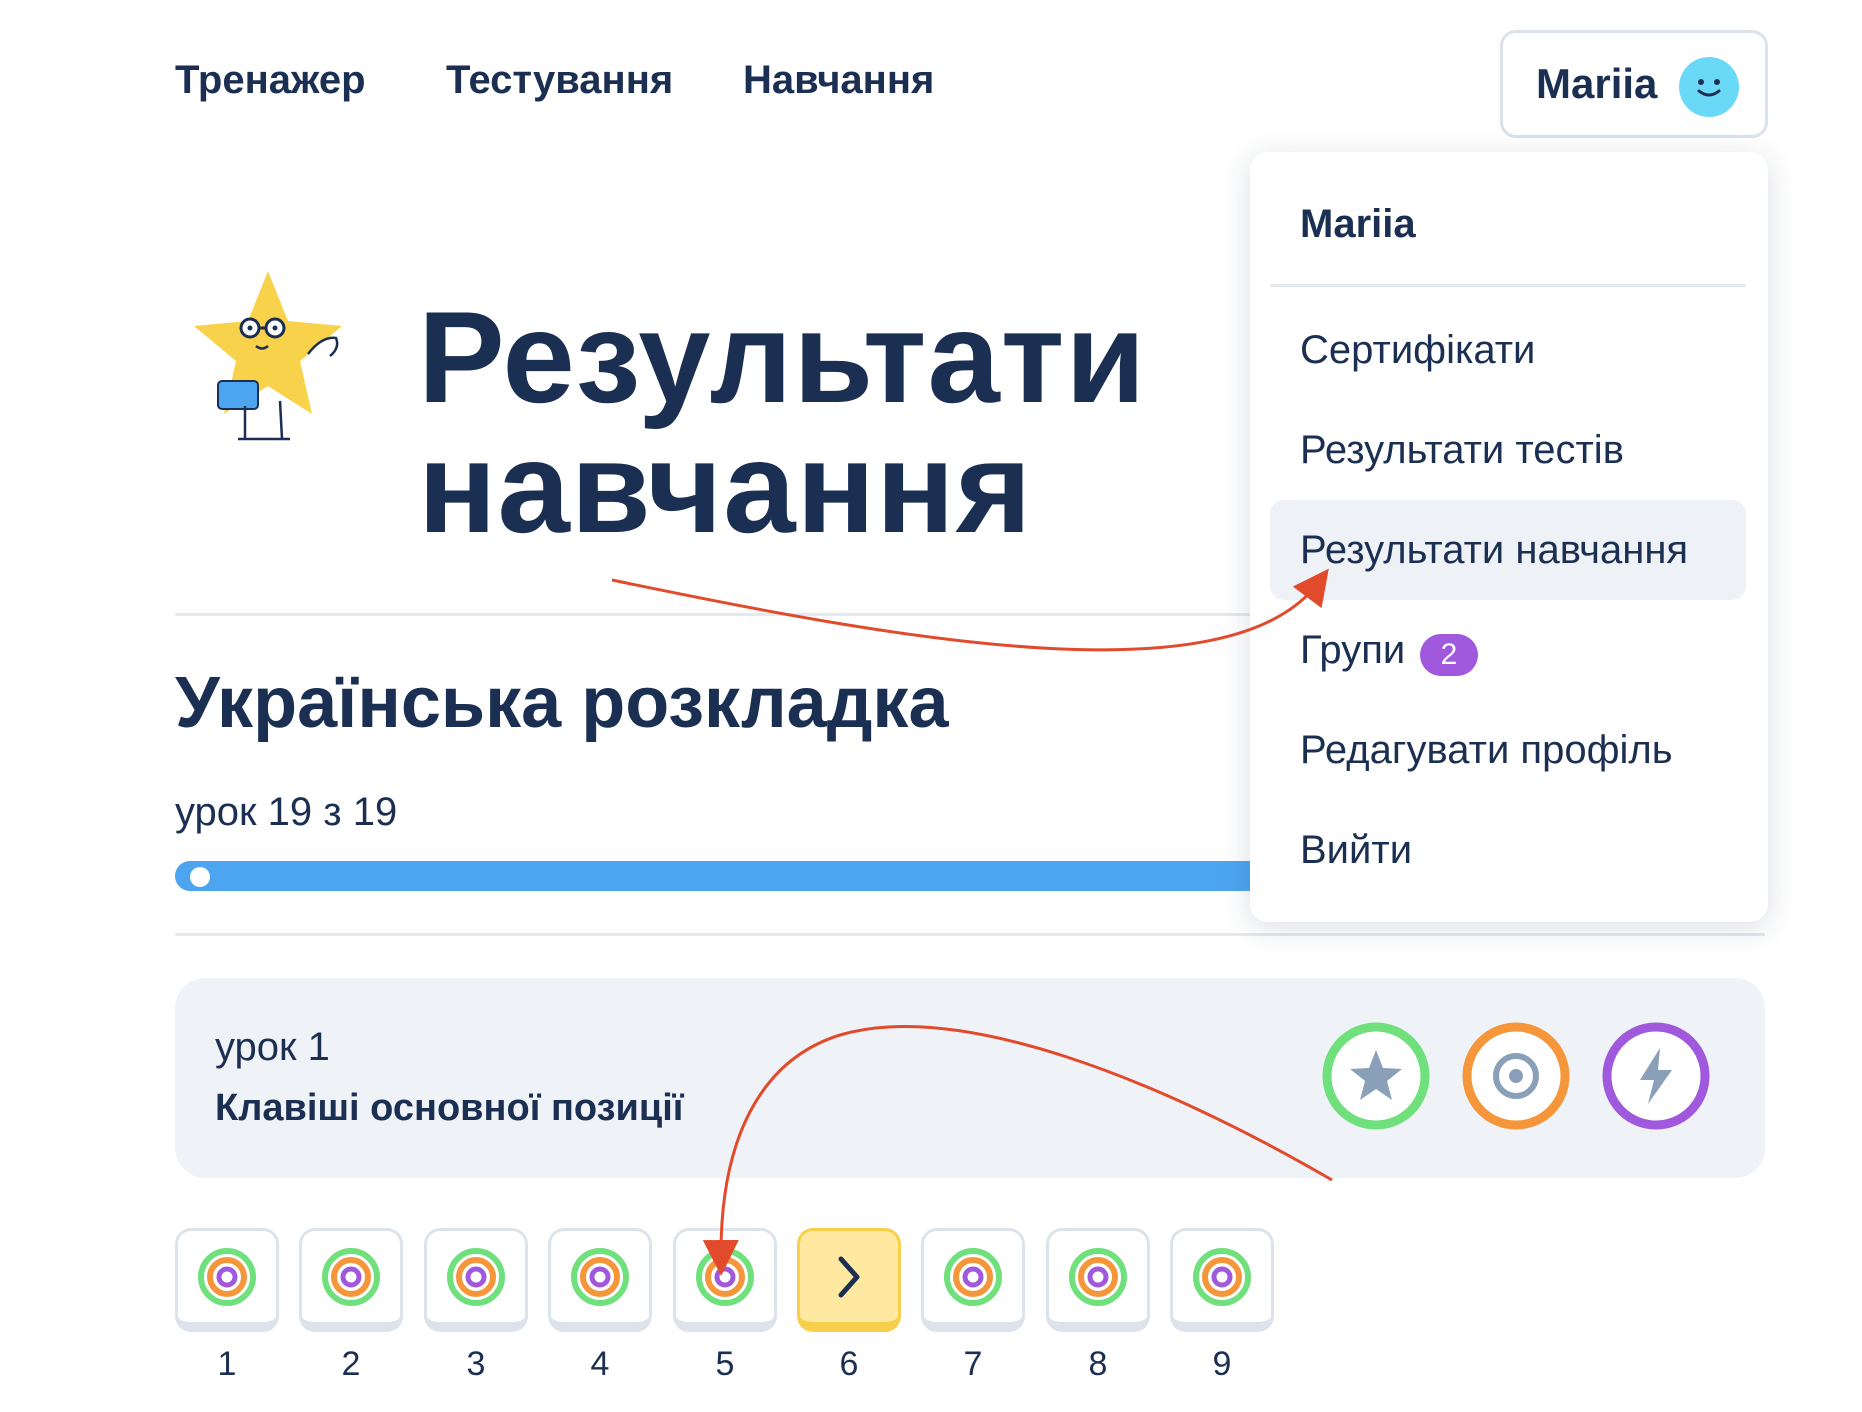 This screenshot has width=1862, height=1412. Describe the element at coordinates (1462, 450) in the screenshot. I see `menu-item-test-results: Результати тестів` at that location.